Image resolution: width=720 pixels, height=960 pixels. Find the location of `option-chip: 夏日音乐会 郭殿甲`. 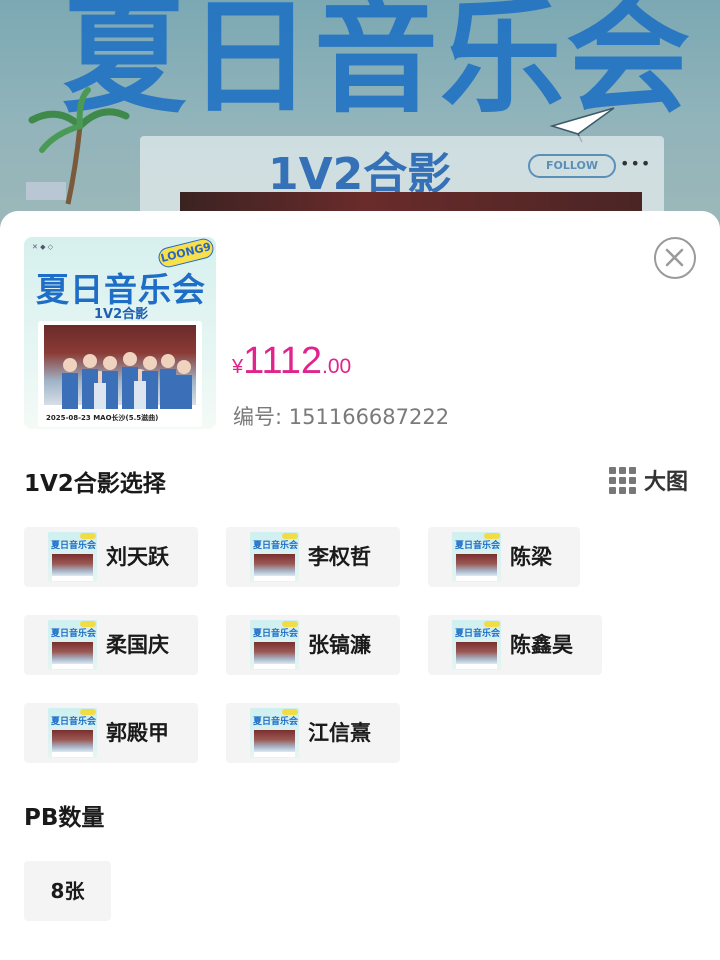

option-chip: 夏日音乐会 郭殿甲 is located at coordinates (111, 733).